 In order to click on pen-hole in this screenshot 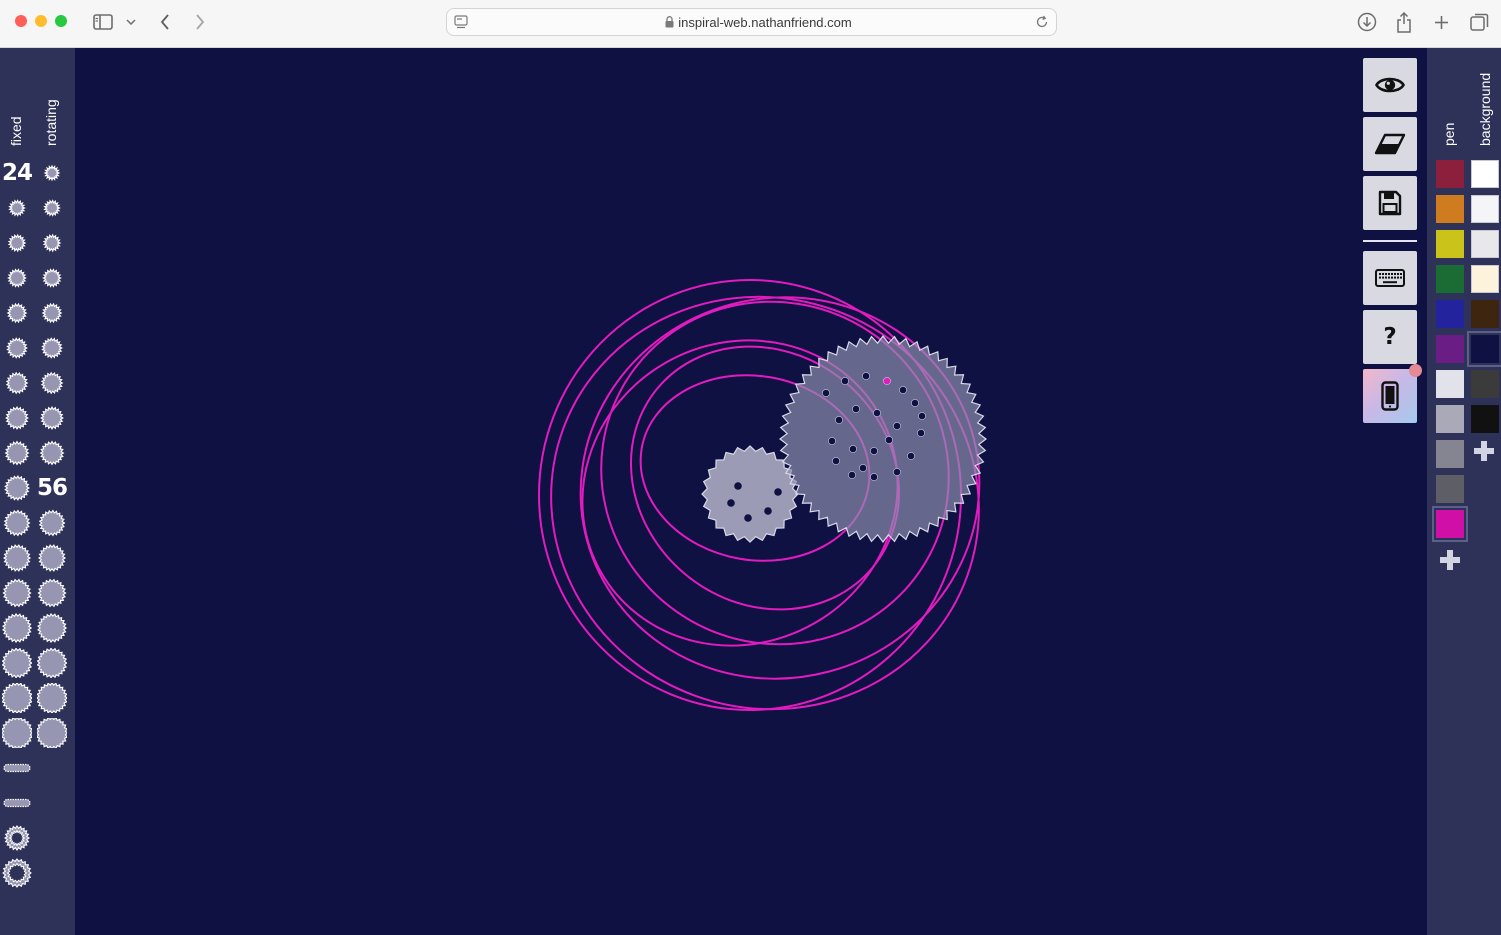, I will do `click(887, 381)`.